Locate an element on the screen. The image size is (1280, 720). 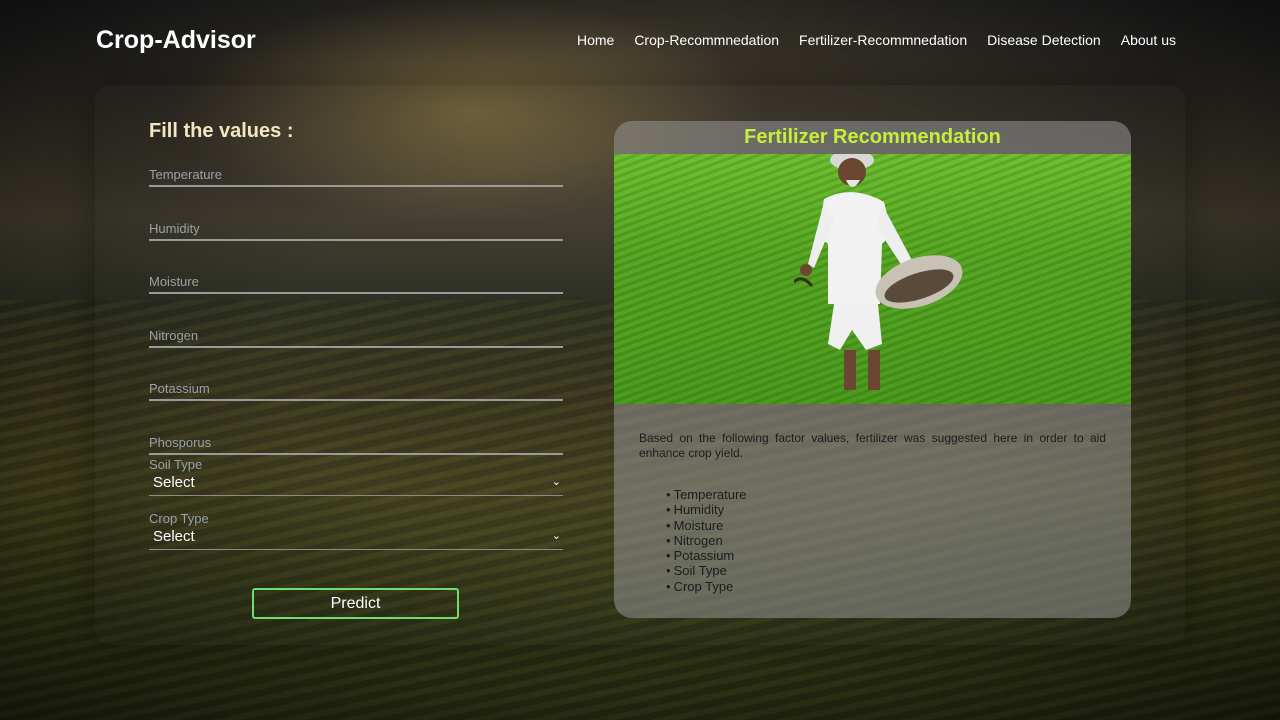
list-item: Nitrogen is located at coordinates (706, 540).